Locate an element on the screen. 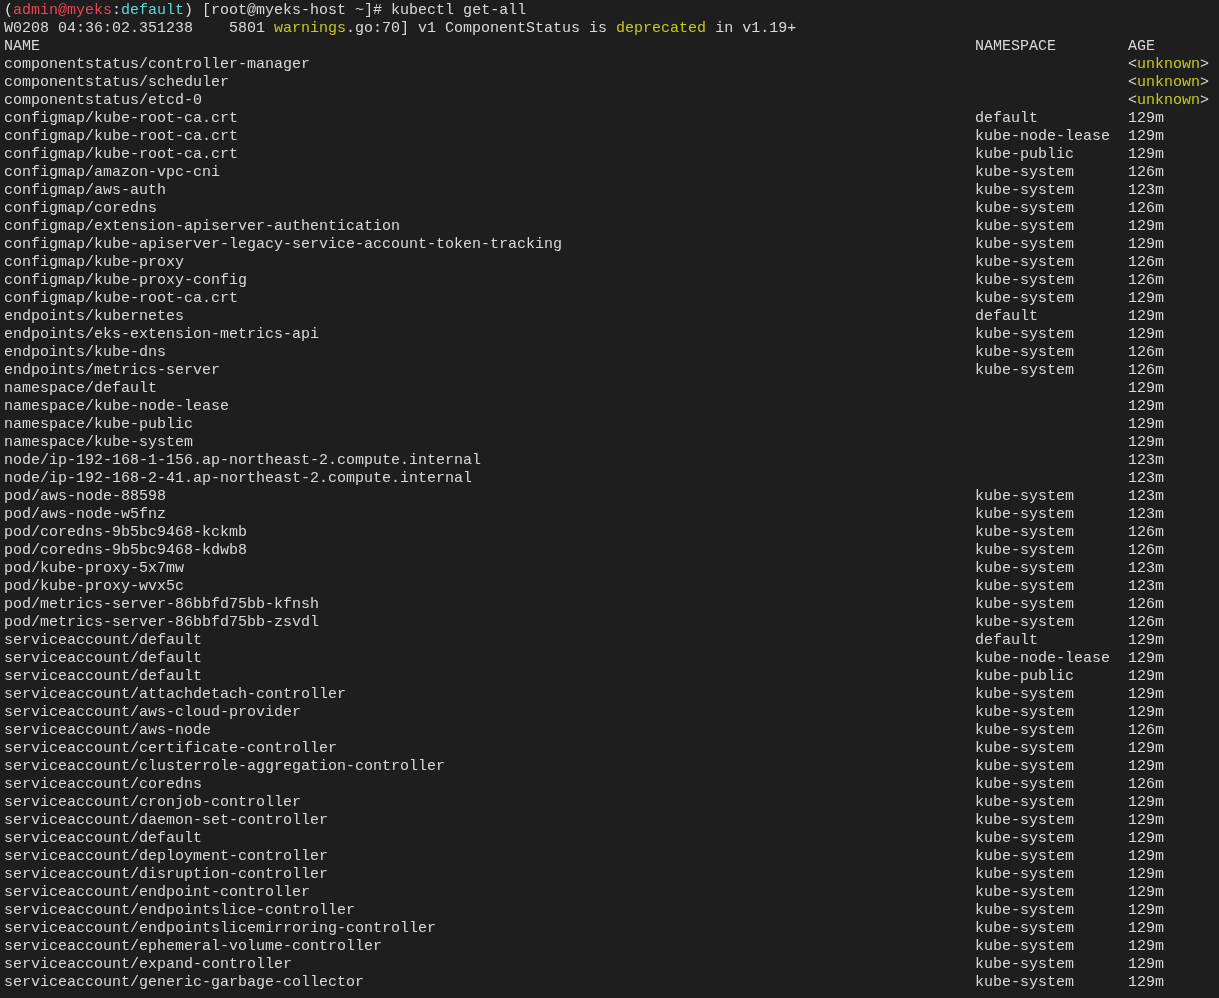 The image size is (1219, 998). namespace-column-header: NAMESPACE is located at coordinates (1015, 47).